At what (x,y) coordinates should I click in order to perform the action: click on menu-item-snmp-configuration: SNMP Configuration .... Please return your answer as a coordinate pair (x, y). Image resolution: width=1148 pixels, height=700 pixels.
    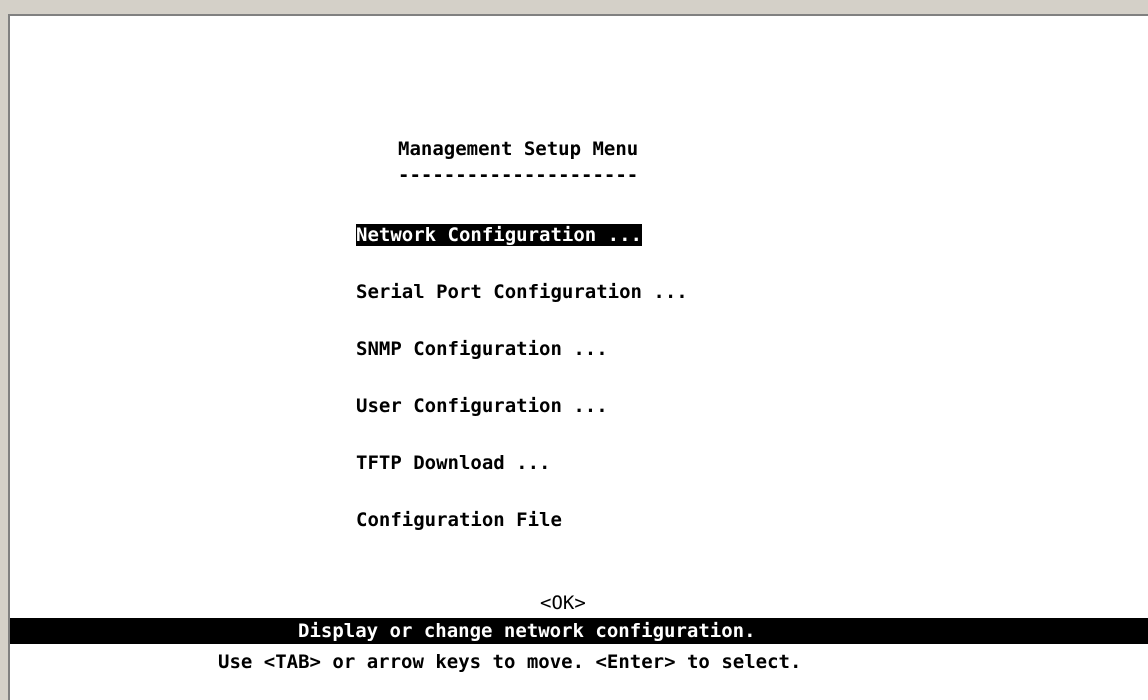
    Looking at the image, I should click on (482, 349).